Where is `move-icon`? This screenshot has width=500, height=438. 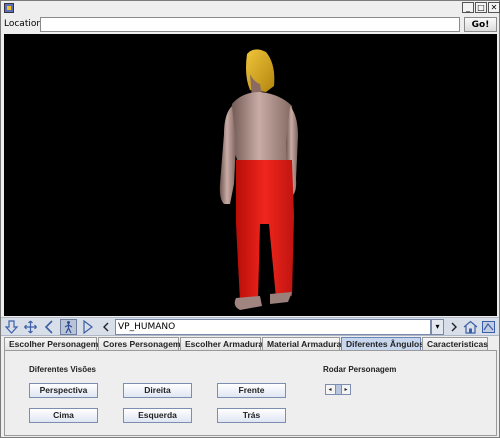 move-icon is located at coordinates (30, 327).